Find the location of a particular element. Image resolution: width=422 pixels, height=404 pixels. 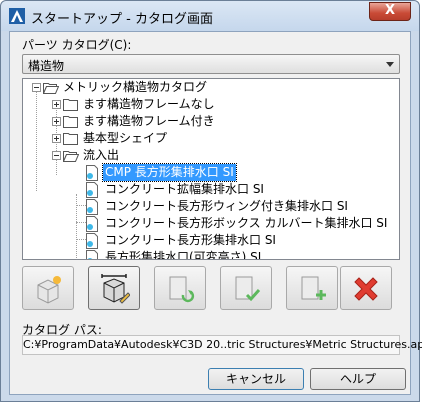

delete-icon is located at coordinates (366, 289).